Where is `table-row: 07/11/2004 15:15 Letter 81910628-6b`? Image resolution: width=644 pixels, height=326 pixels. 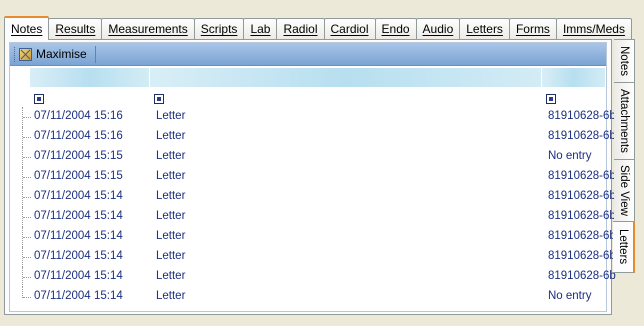 table-row: 07/11/2004 15:15 Letter 81910628-6b is located at coordinates (313, 177).